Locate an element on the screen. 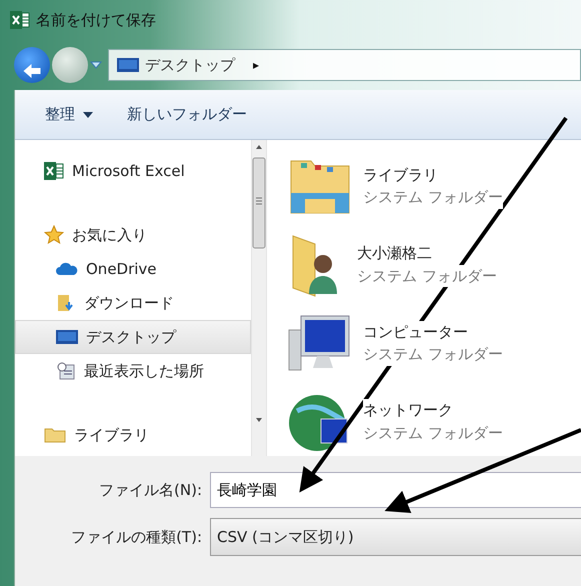 The image size is (581, 586). sidebar-label: お気に入り is located at coordinates (109, 235).